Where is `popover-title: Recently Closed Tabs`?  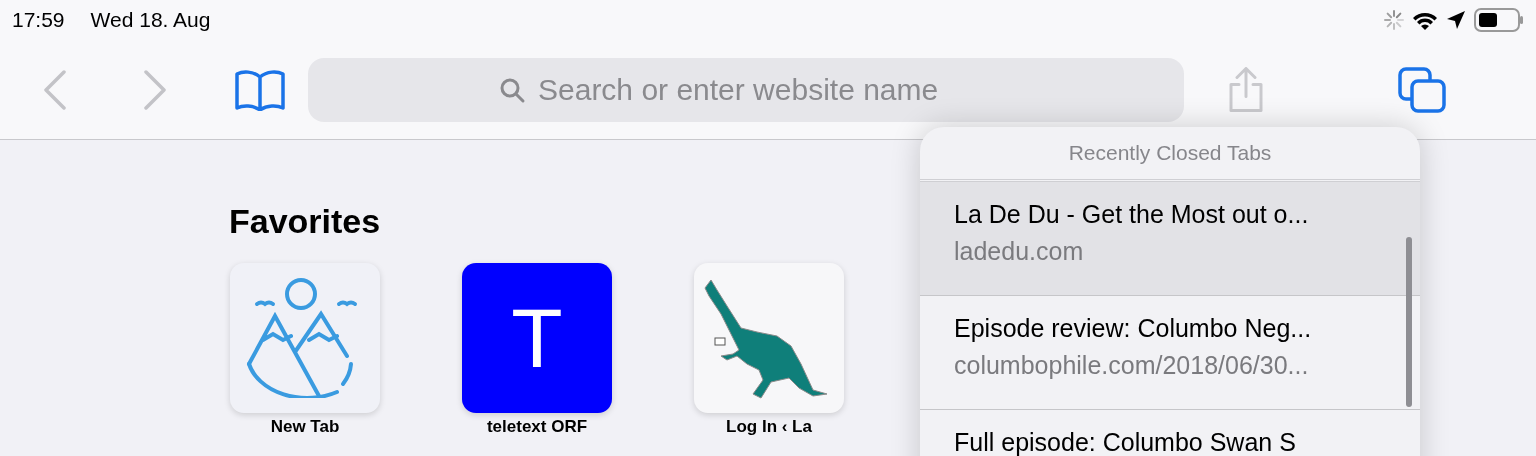 popover-title: Recently Closed Tabs is located at coordinates (1170, 153).